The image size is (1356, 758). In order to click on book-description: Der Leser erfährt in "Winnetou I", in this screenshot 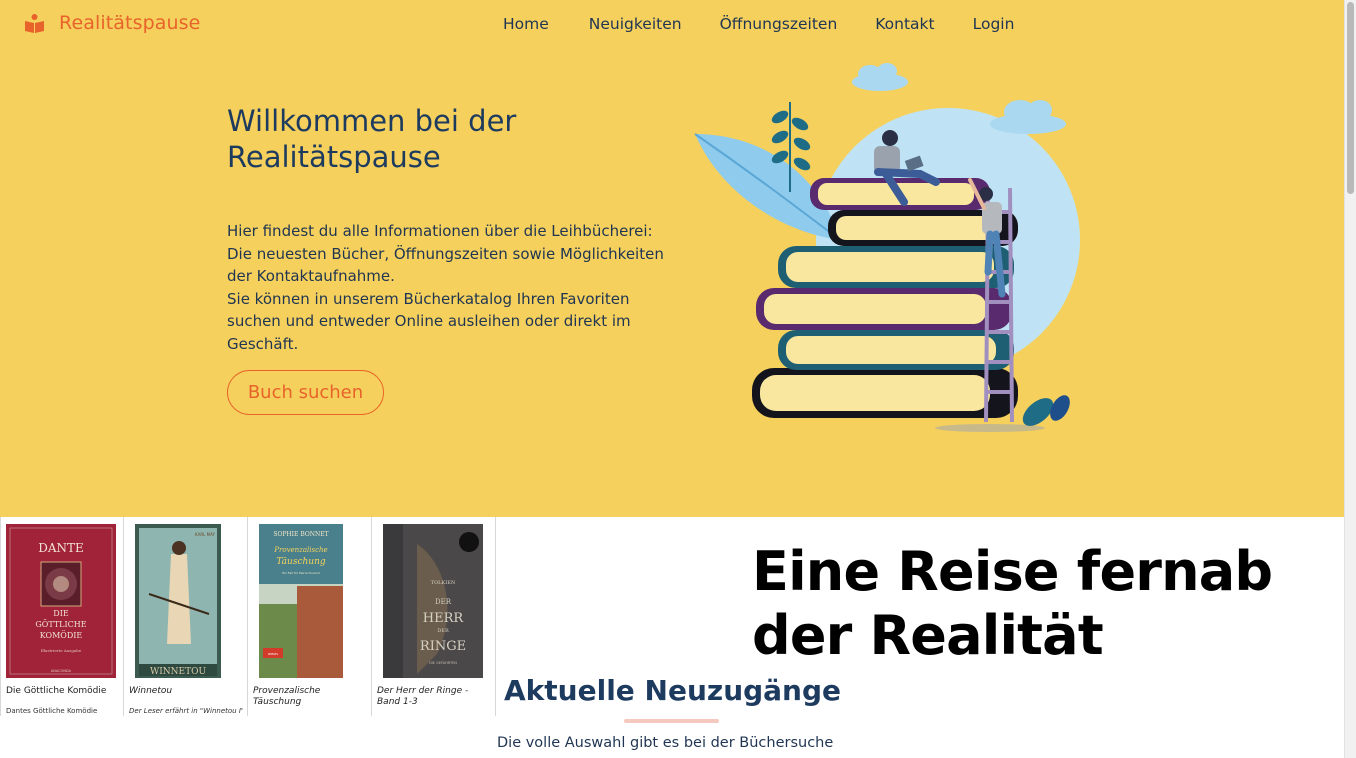, I will do `click(186, 711)`.